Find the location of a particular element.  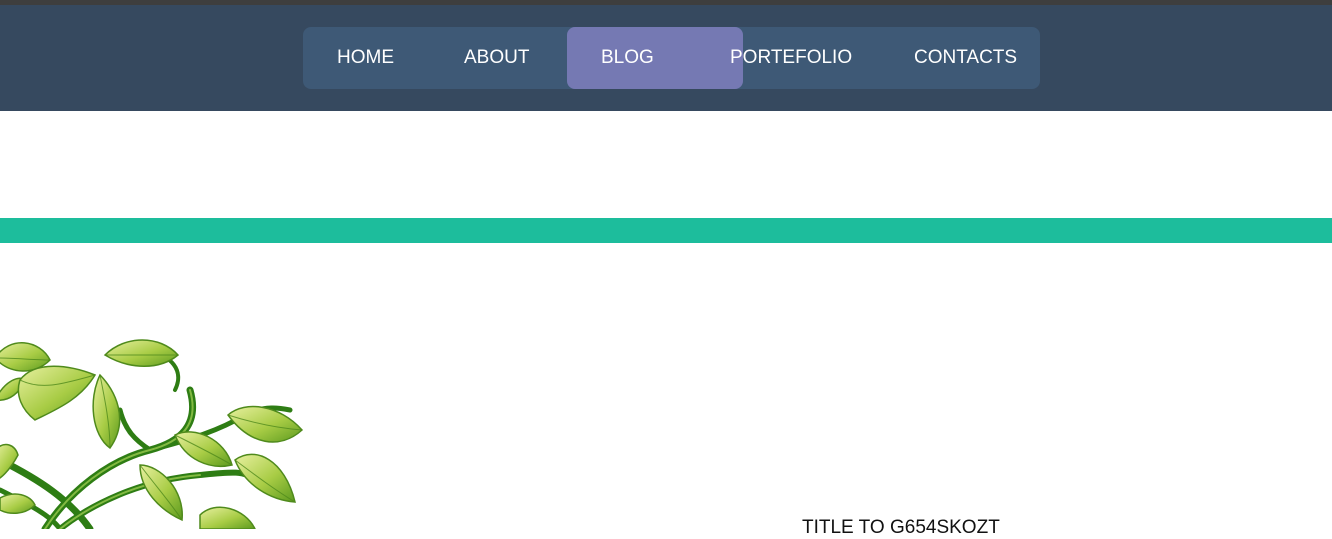

nav-item-home: HOME is located at coordinates (365, 58).